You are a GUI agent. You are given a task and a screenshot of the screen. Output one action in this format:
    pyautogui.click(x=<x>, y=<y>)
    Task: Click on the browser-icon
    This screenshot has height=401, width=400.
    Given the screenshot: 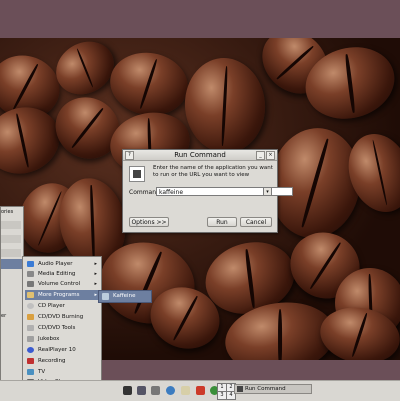 What is the action you would take?
    pyautogui.click(x=170, y=390)
    